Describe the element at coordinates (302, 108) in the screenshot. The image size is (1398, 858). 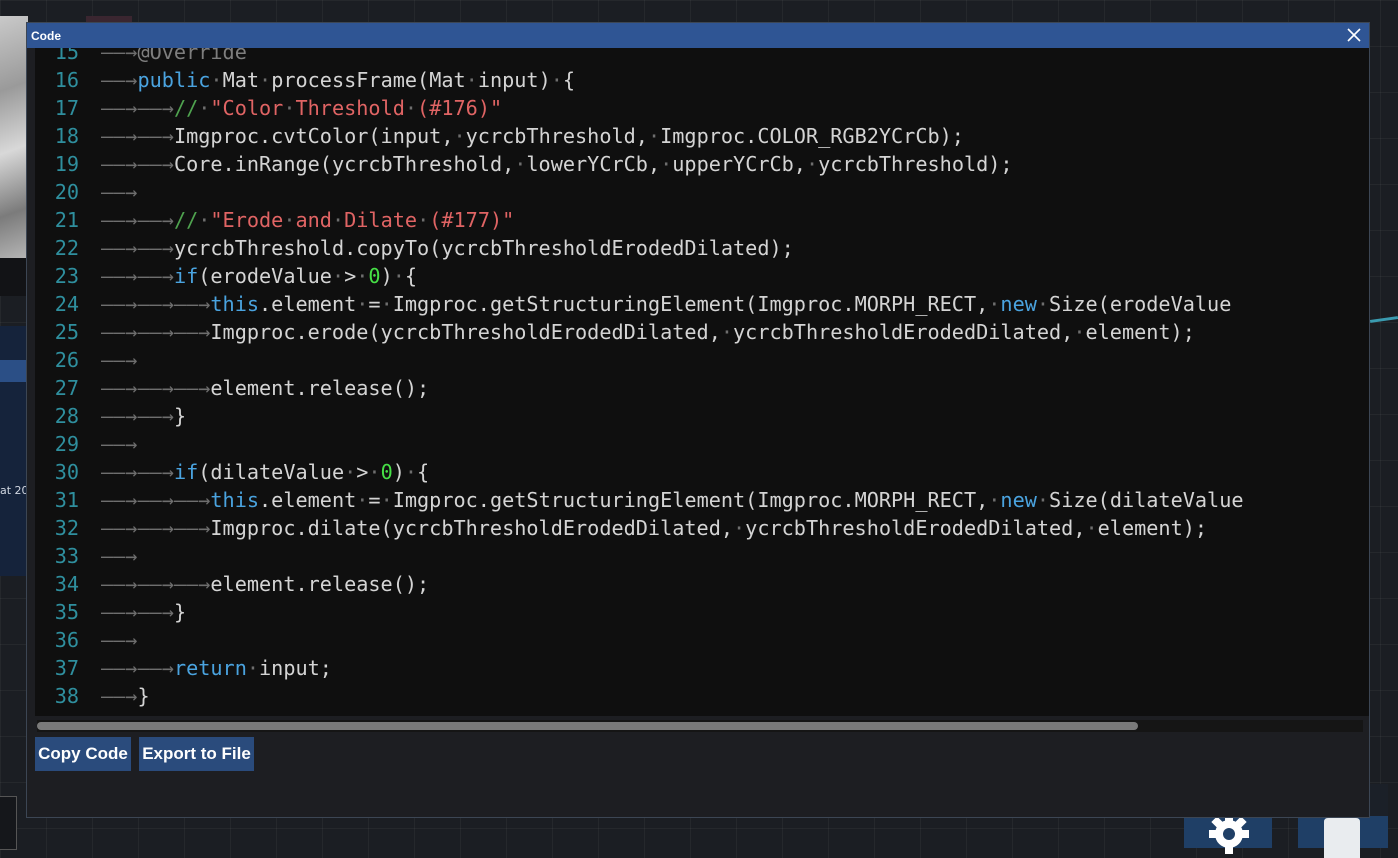
I see `code-text: ——→——→//·"Color·Threshold·(#176)"` at that location.